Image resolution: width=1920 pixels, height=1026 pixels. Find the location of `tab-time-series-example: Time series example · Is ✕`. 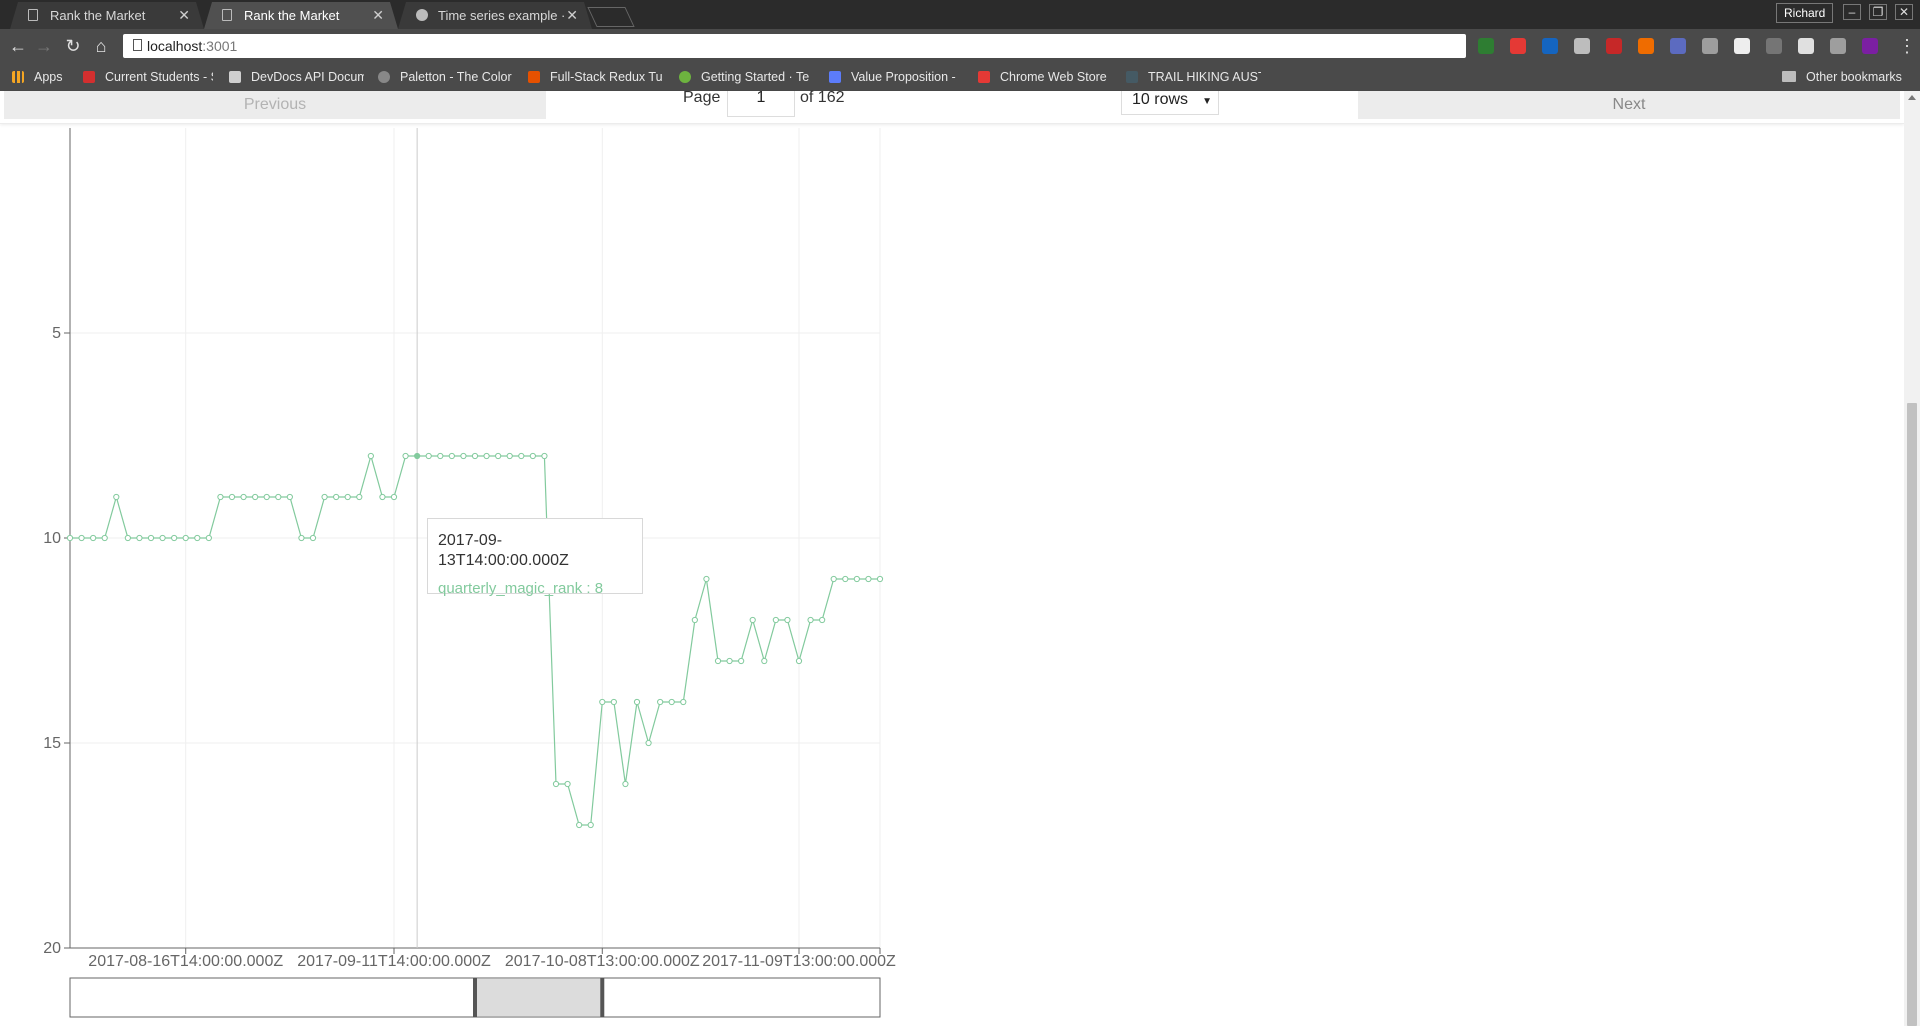

tab-time-series-example: Time series example · Is ✕ is located at coordinates (495, 15).